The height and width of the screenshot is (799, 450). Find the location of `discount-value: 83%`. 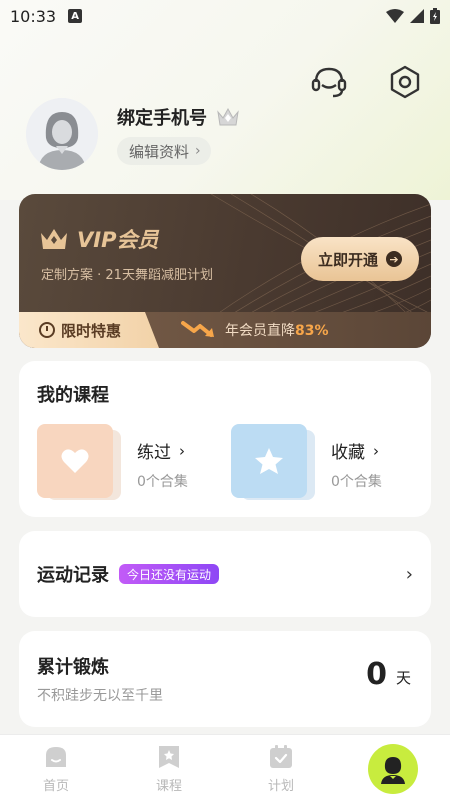

discount-value: 83% is located at coordinates (312, 331).